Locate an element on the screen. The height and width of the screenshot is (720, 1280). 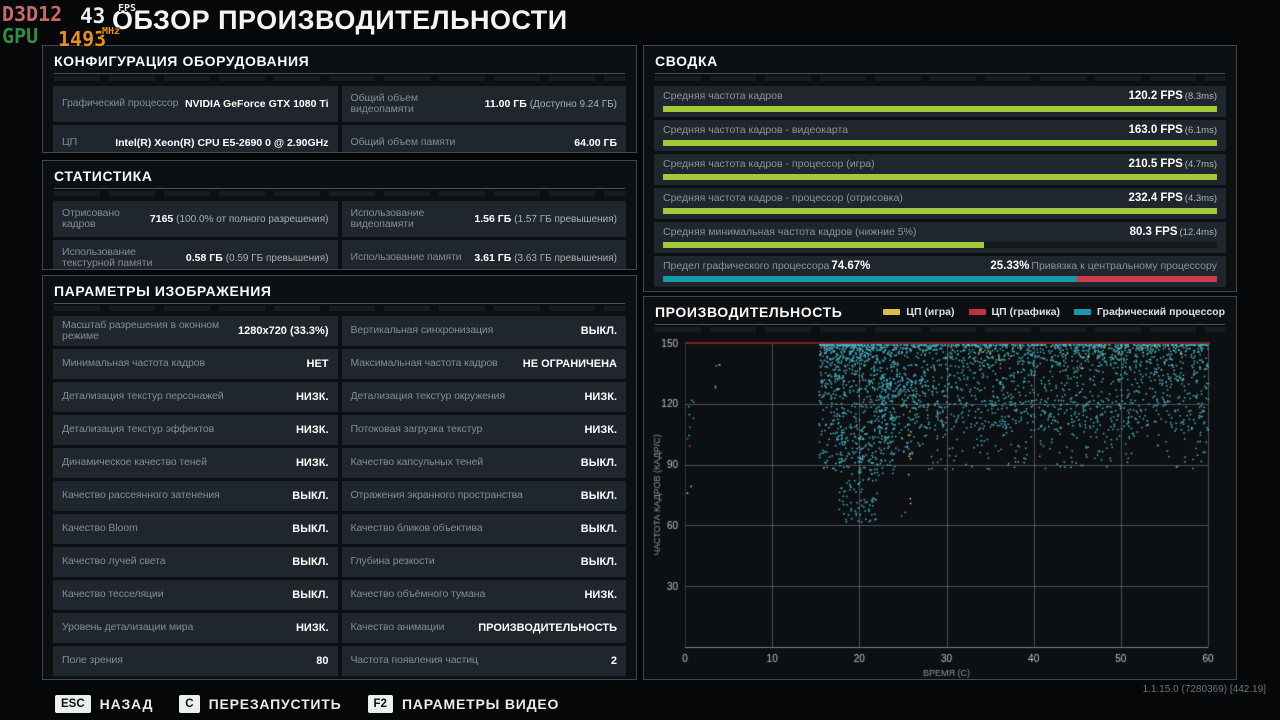
param-row: Вертикальная синхронизация ВЫКЛ. is located at coordinates (483, 331).